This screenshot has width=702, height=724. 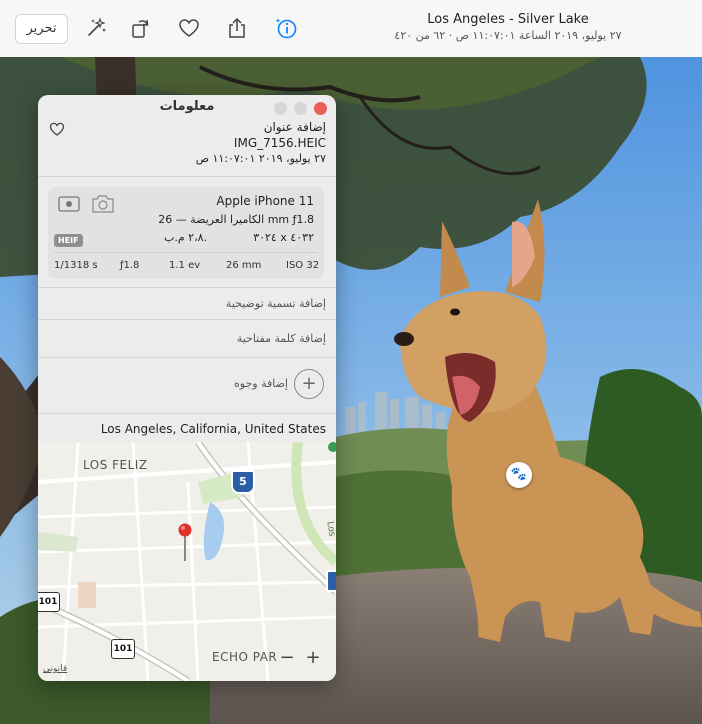 What do you see at coordinates (295, 127) in the screenshot?
I see `add-title-field: إضافة عنوان` at bounding box center [295, 127].